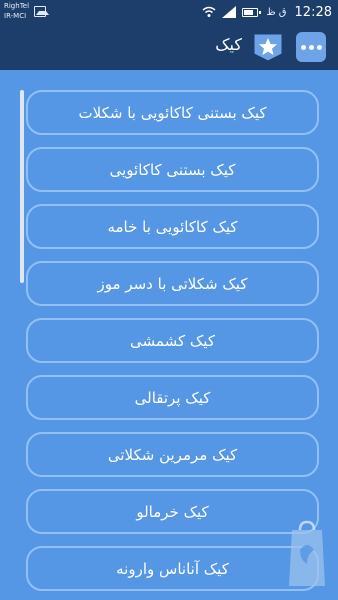 The image size is (338, 600). I want to click on recipe-label: کیک آناناس وارونه, so click(172, 568).